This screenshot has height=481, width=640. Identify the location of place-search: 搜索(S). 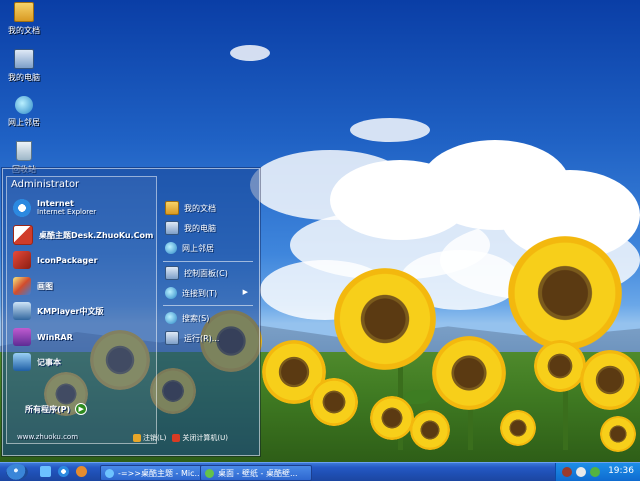
(187, 318).